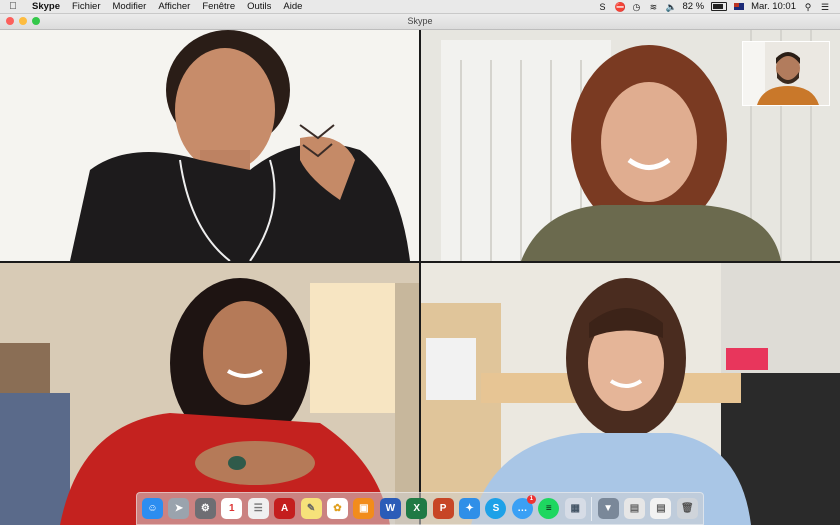 This screenshot has height=525, width=840. I want to click on volume-icon: 🔈, so click(670, 7).